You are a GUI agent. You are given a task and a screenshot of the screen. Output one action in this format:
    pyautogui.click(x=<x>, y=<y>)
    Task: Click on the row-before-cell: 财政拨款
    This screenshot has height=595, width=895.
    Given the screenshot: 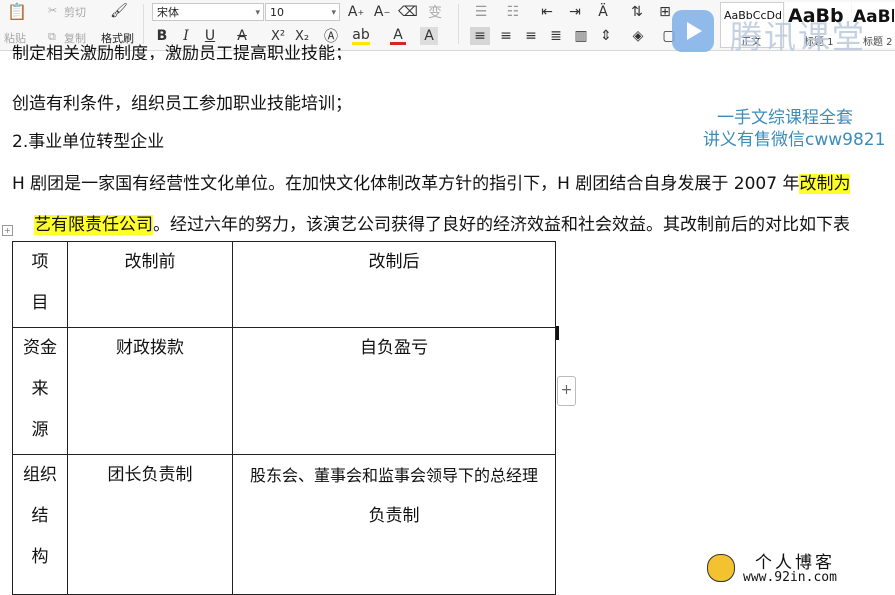 What is the action you would take?
    pyautogui.click(x=150, y=391)
    